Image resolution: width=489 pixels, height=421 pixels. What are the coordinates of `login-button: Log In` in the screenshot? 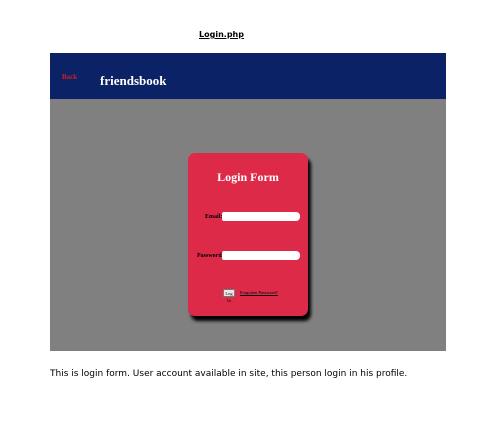 It's located at (229, 296).